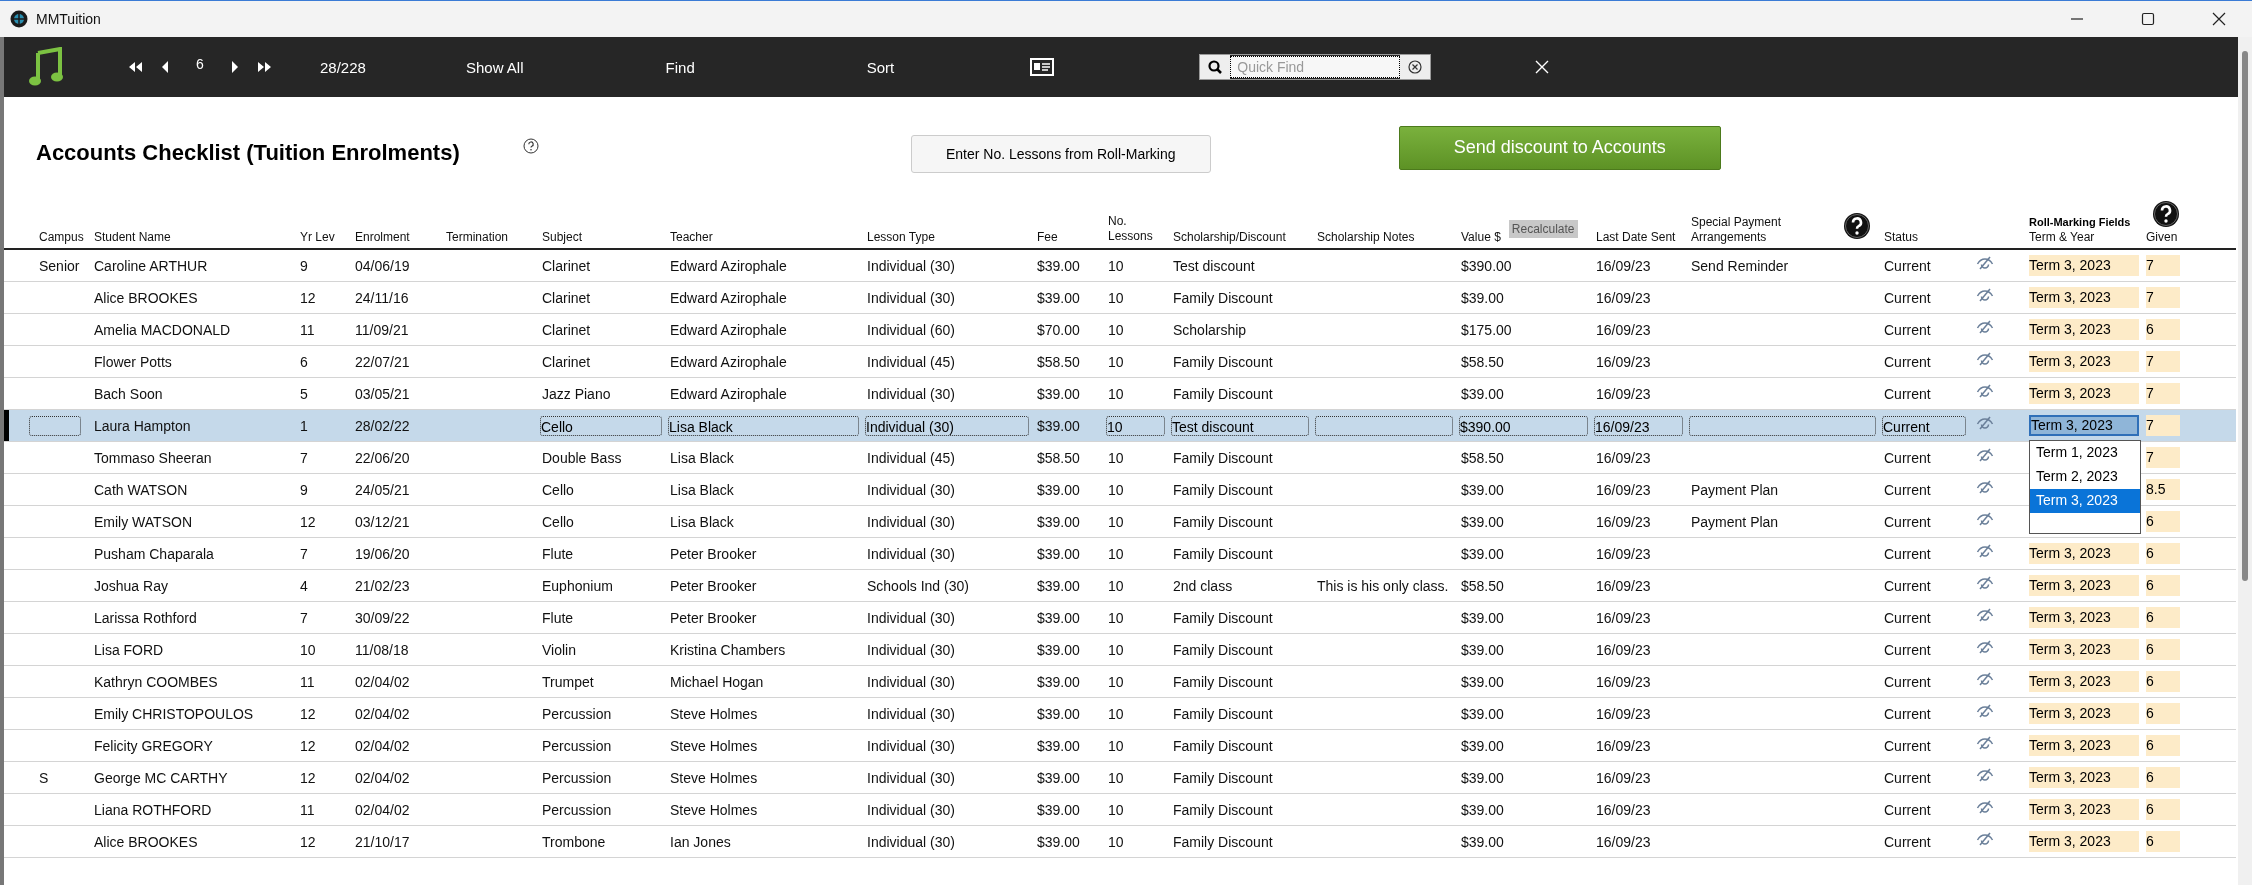  I want to click on close-icon, so click(2219, 19).